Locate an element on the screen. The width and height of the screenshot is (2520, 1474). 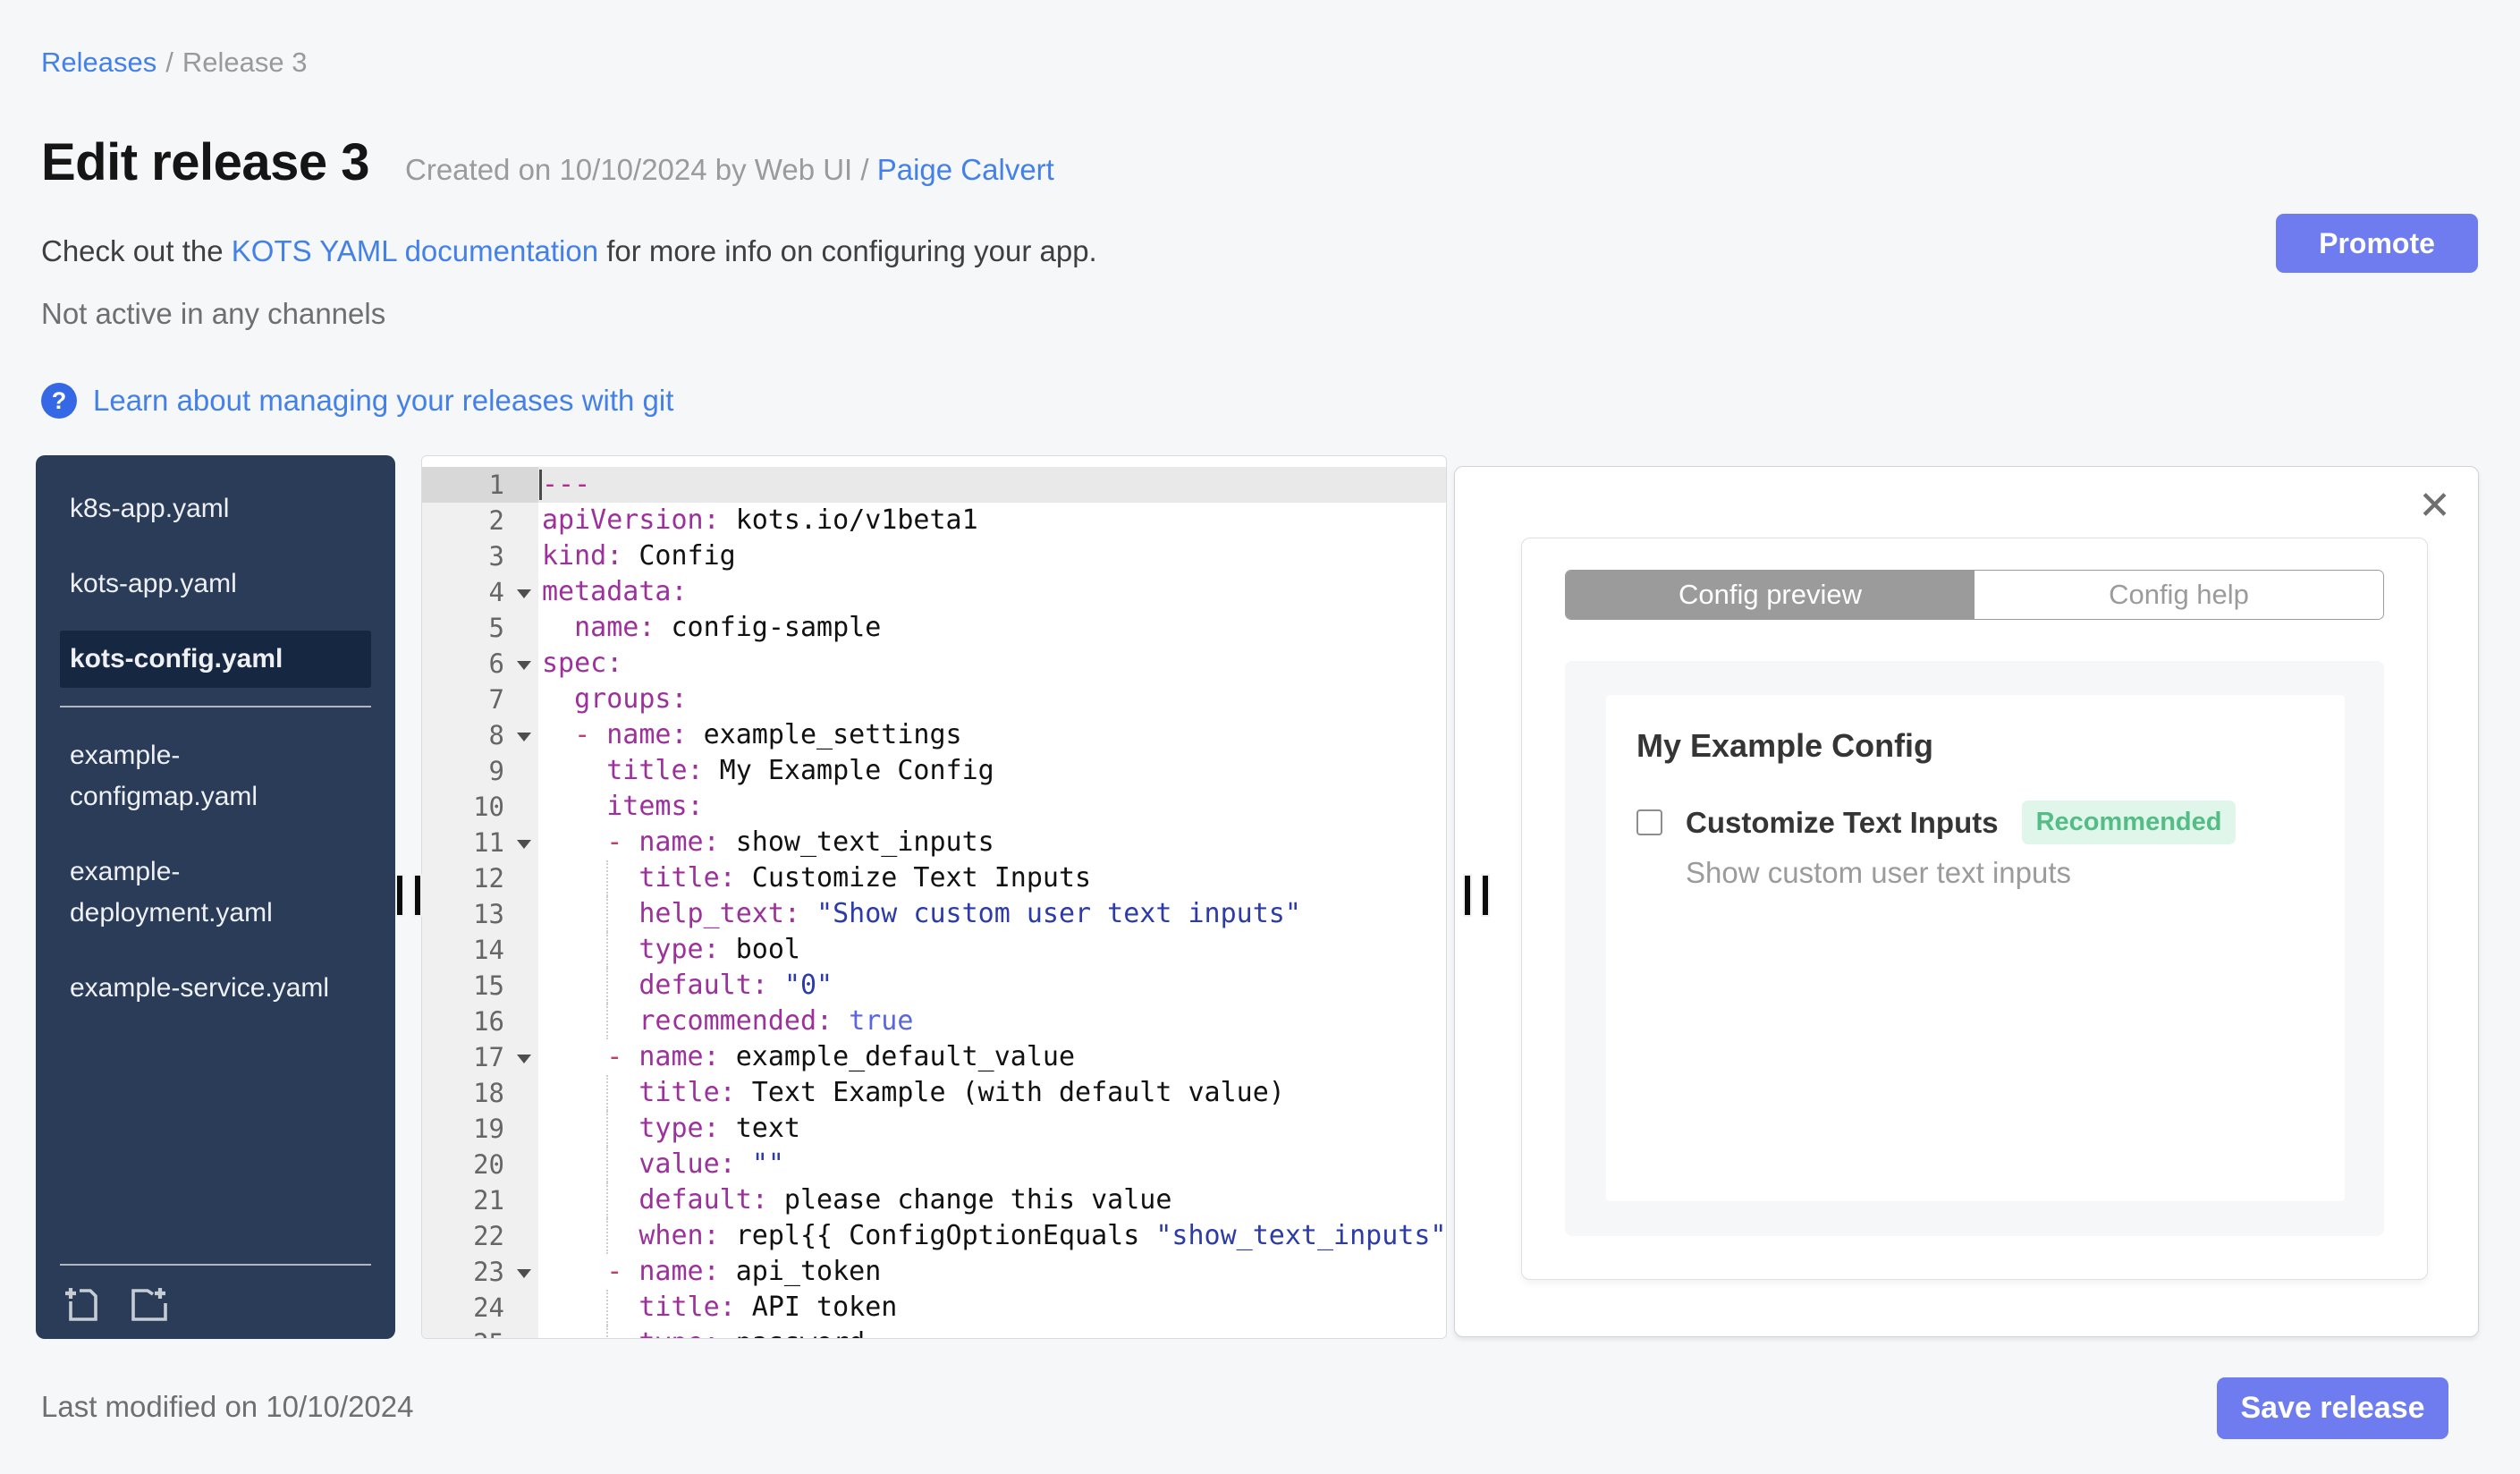
token-key: metadata: is located at coordinates (615, 591).